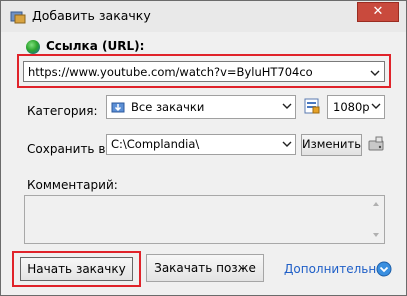 This screenshot has width=407, height=296. Describe the element at coordinates (312, 106) in the screenshot. I see `edit-category-icon` at that location.